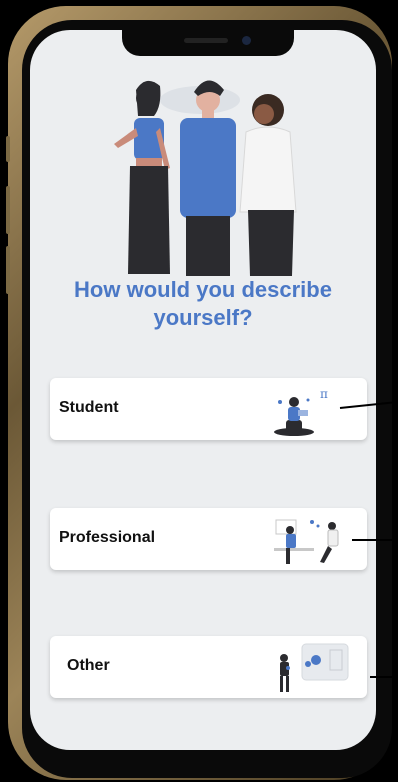 The width and height of the screenshot is (398, 782). What do you see at coordinates (8, 149) in the screenshot?
I see `mute-switch` at bounding box center [8, 149].